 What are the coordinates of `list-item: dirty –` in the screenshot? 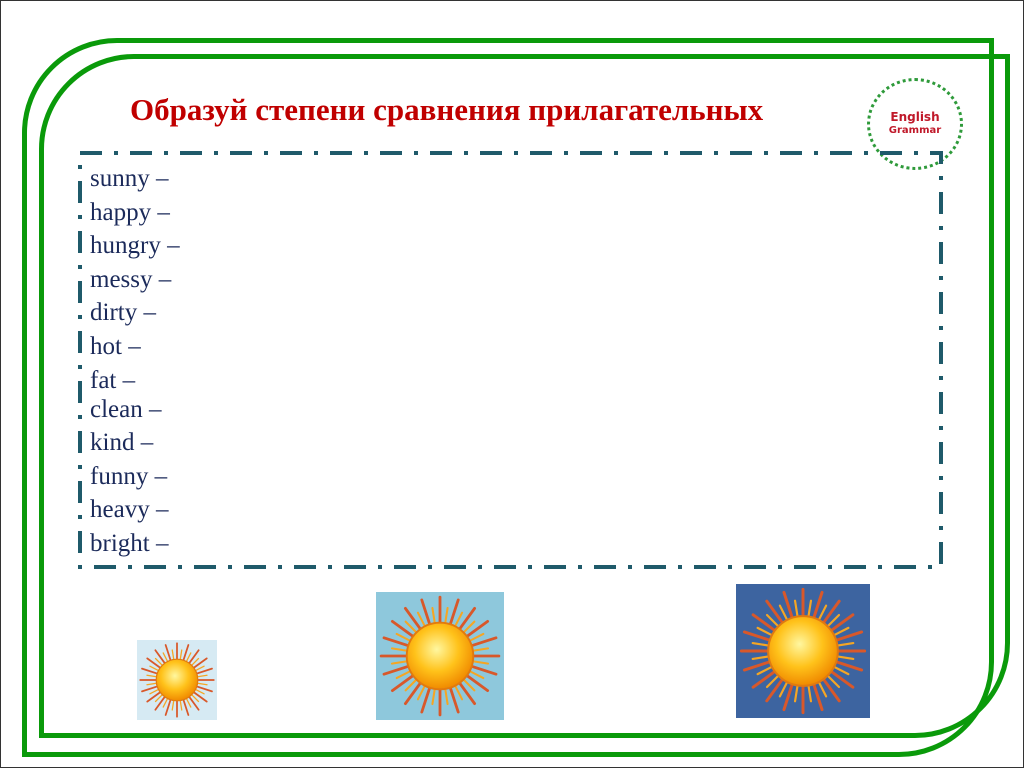 It's located at (123, 313).